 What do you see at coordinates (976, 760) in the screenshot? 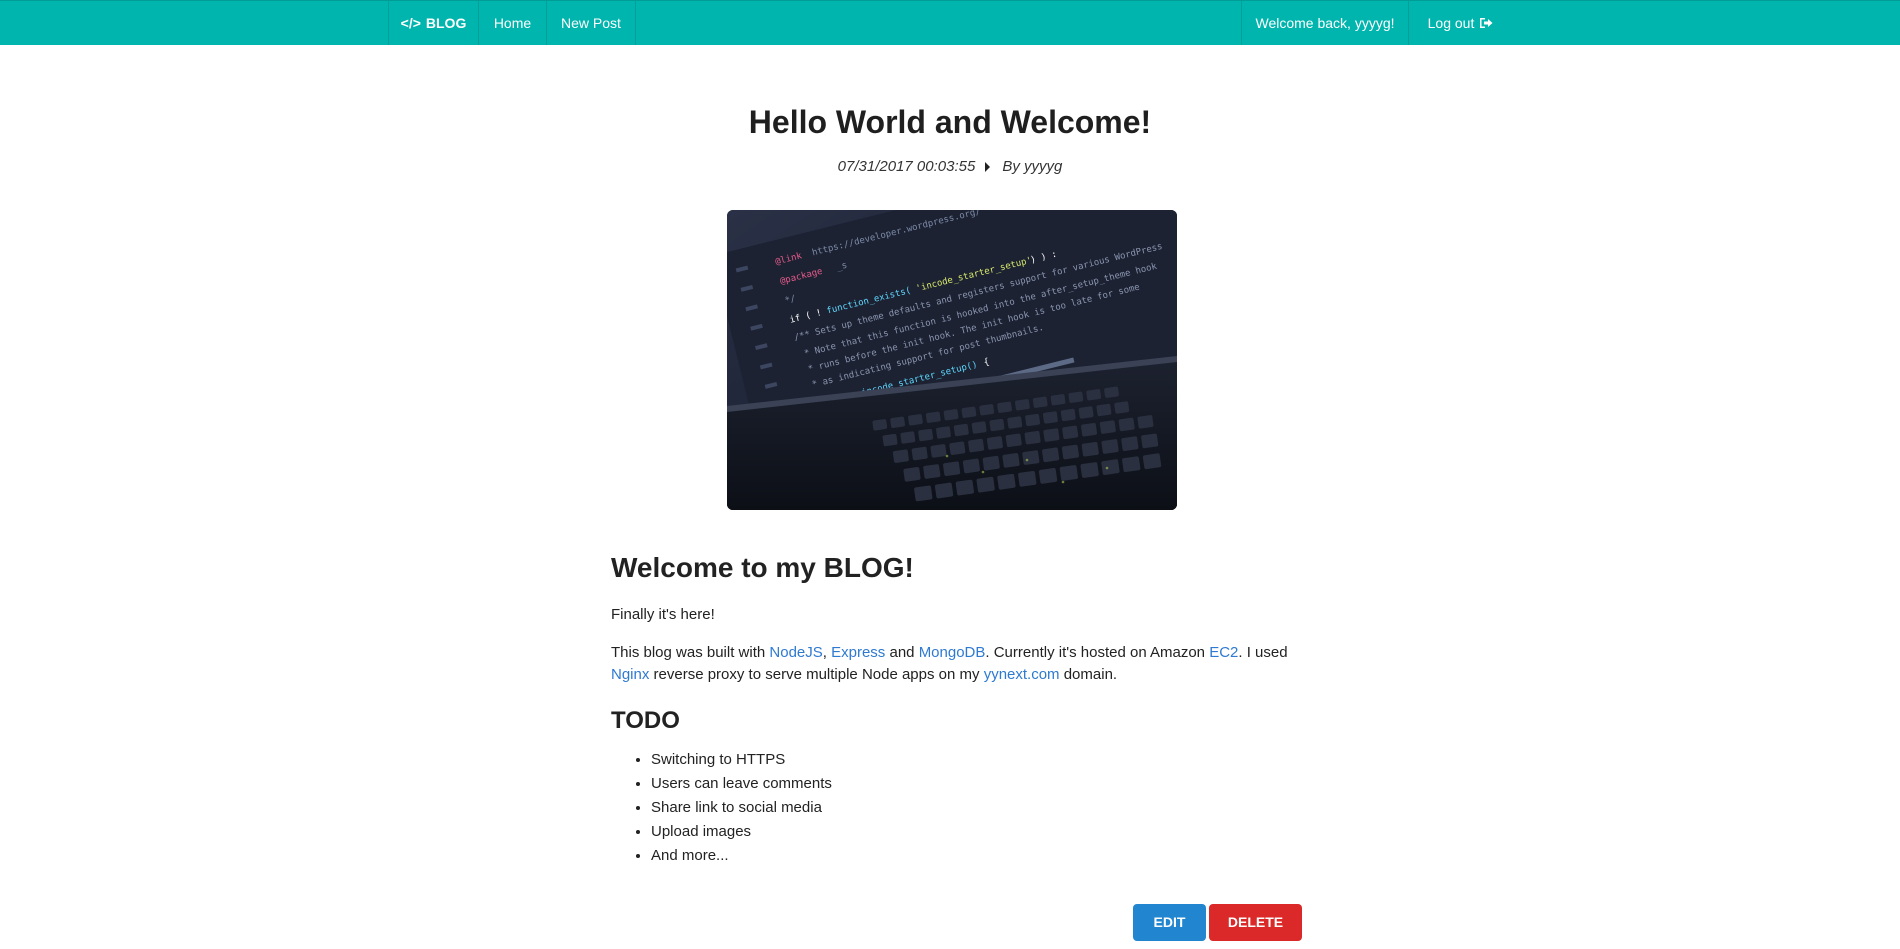
I see `list-item: Switching to HTTPS` at bounding box center [976, 760].